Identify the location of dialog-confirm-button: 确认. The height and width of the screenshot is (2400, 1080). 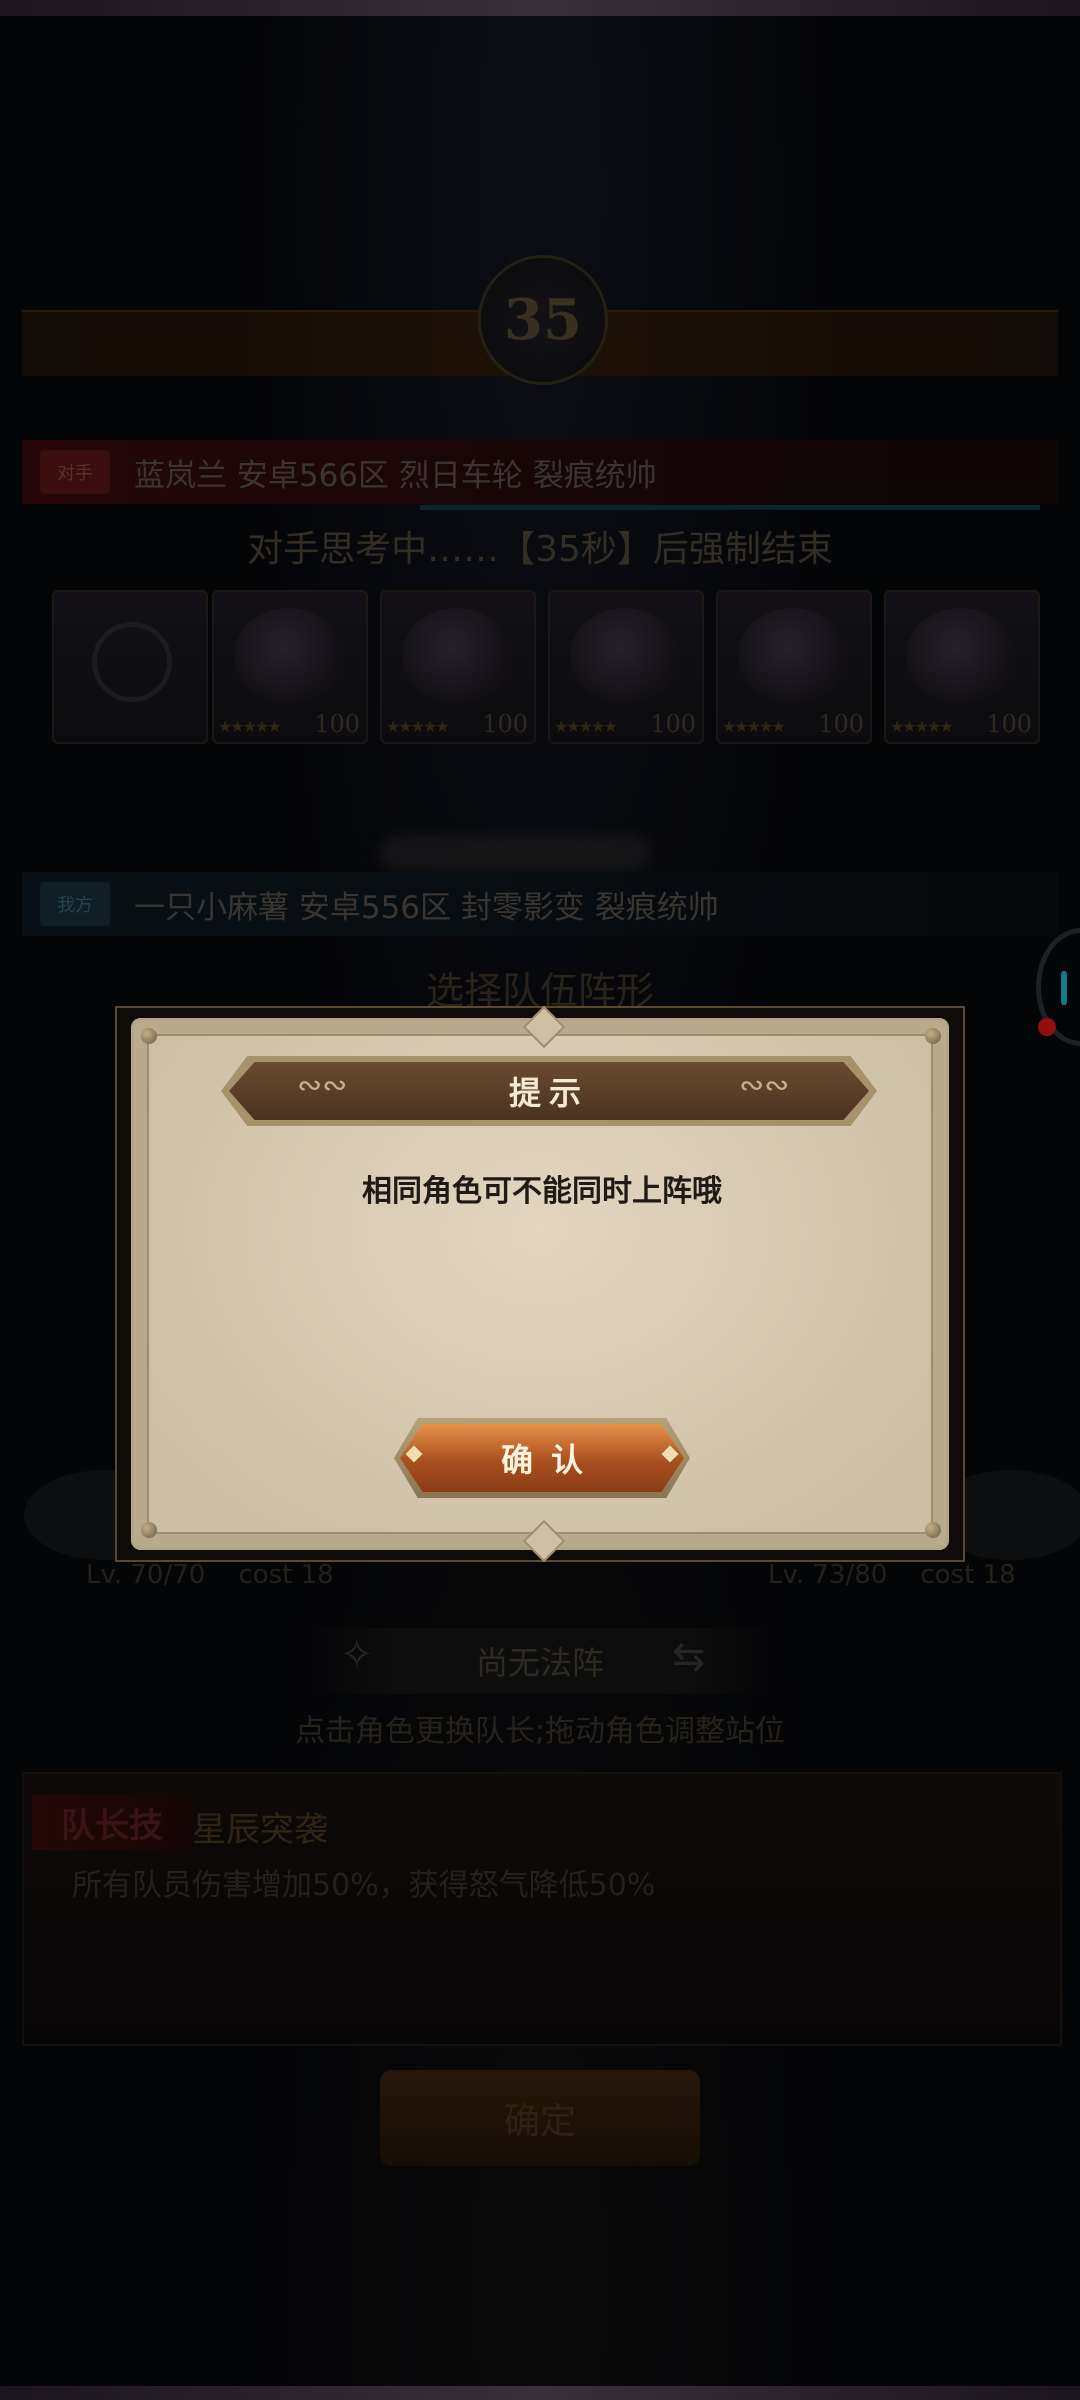
(542, 1458).